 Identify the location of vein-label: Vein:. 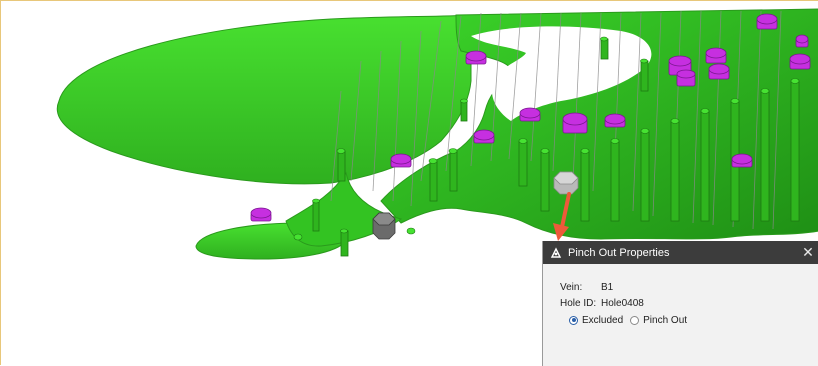
(571, 287).